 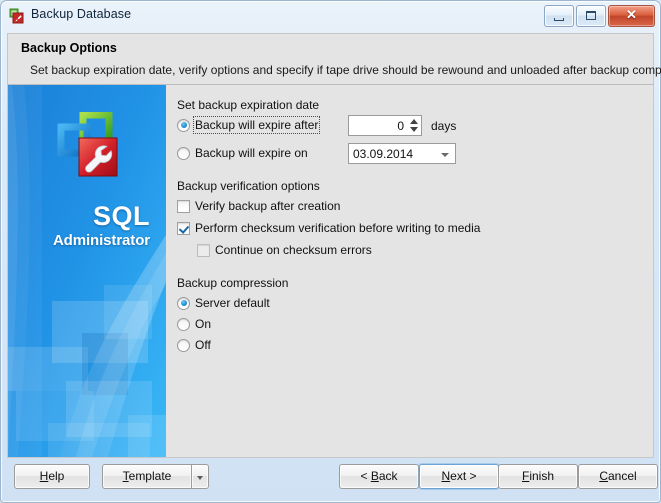 I want to click on verification-group-label: Backup verification options, so click(x=248, y=186).